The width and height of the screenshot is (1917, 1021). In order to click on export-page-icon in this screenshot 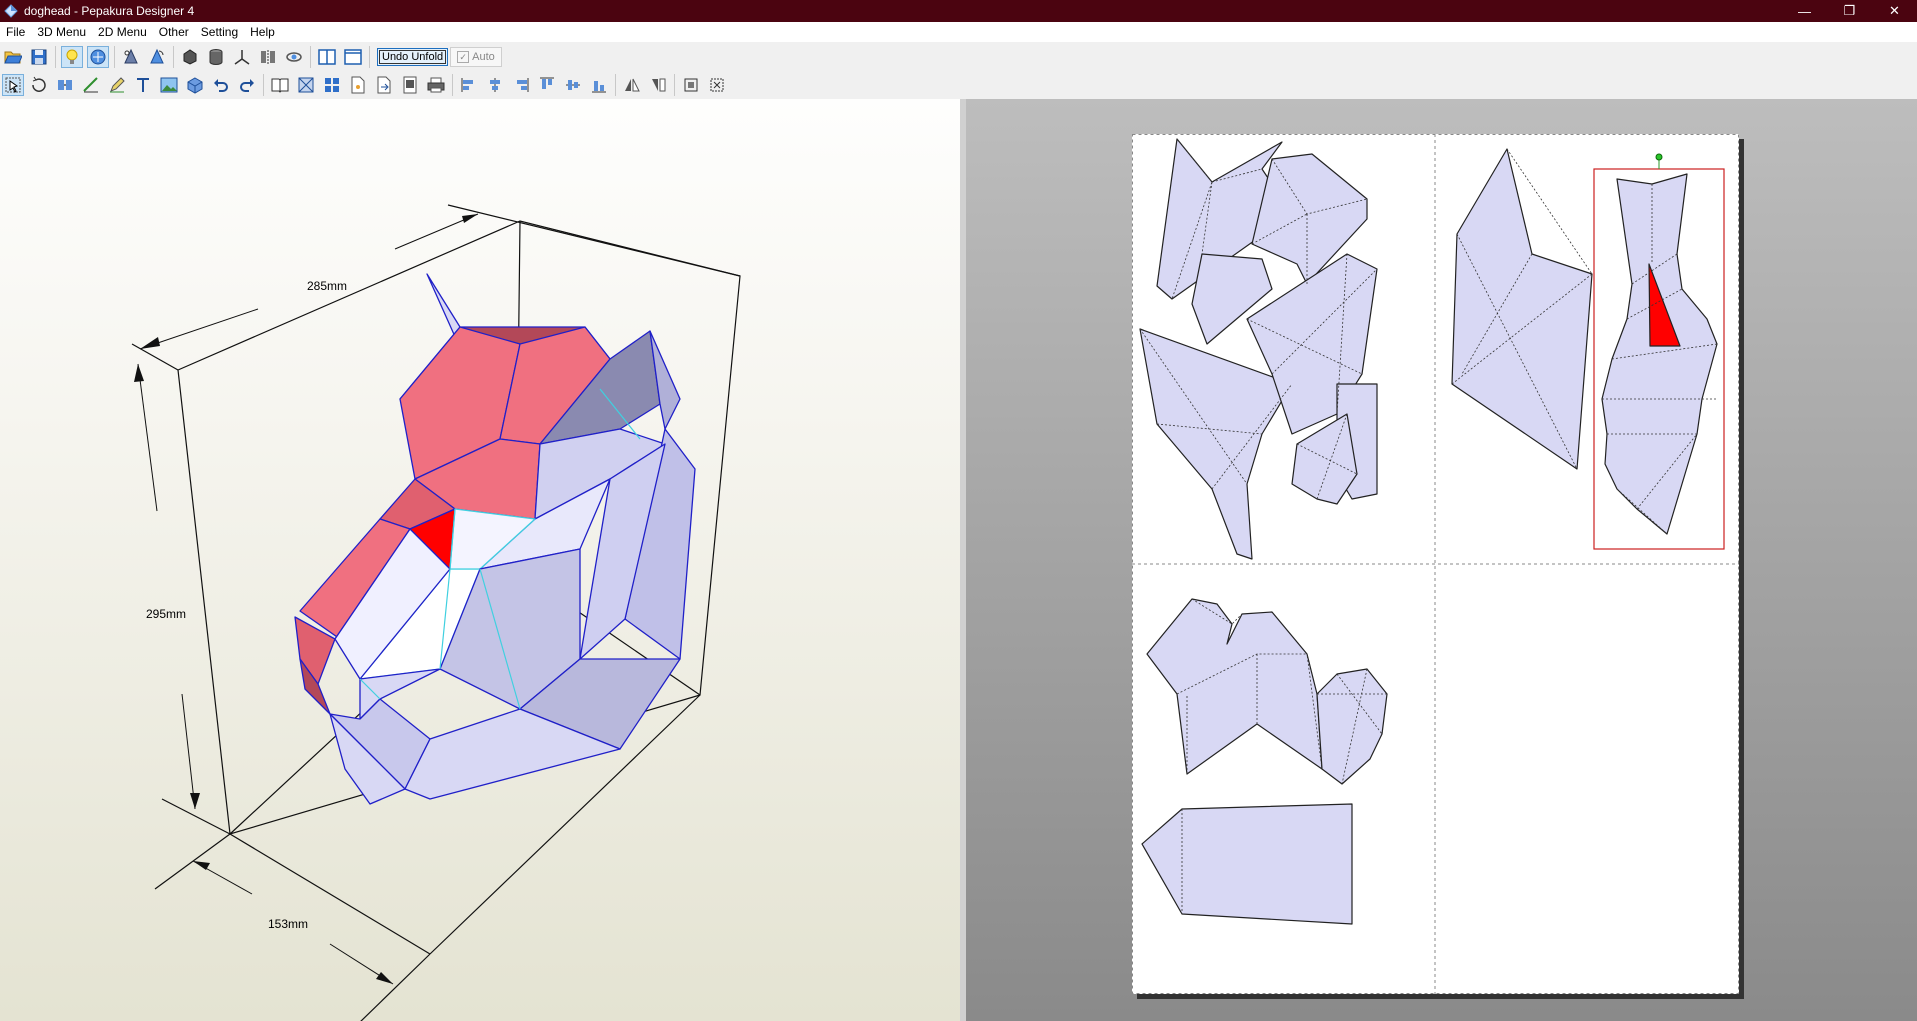, I will do `click(384, 85)`.